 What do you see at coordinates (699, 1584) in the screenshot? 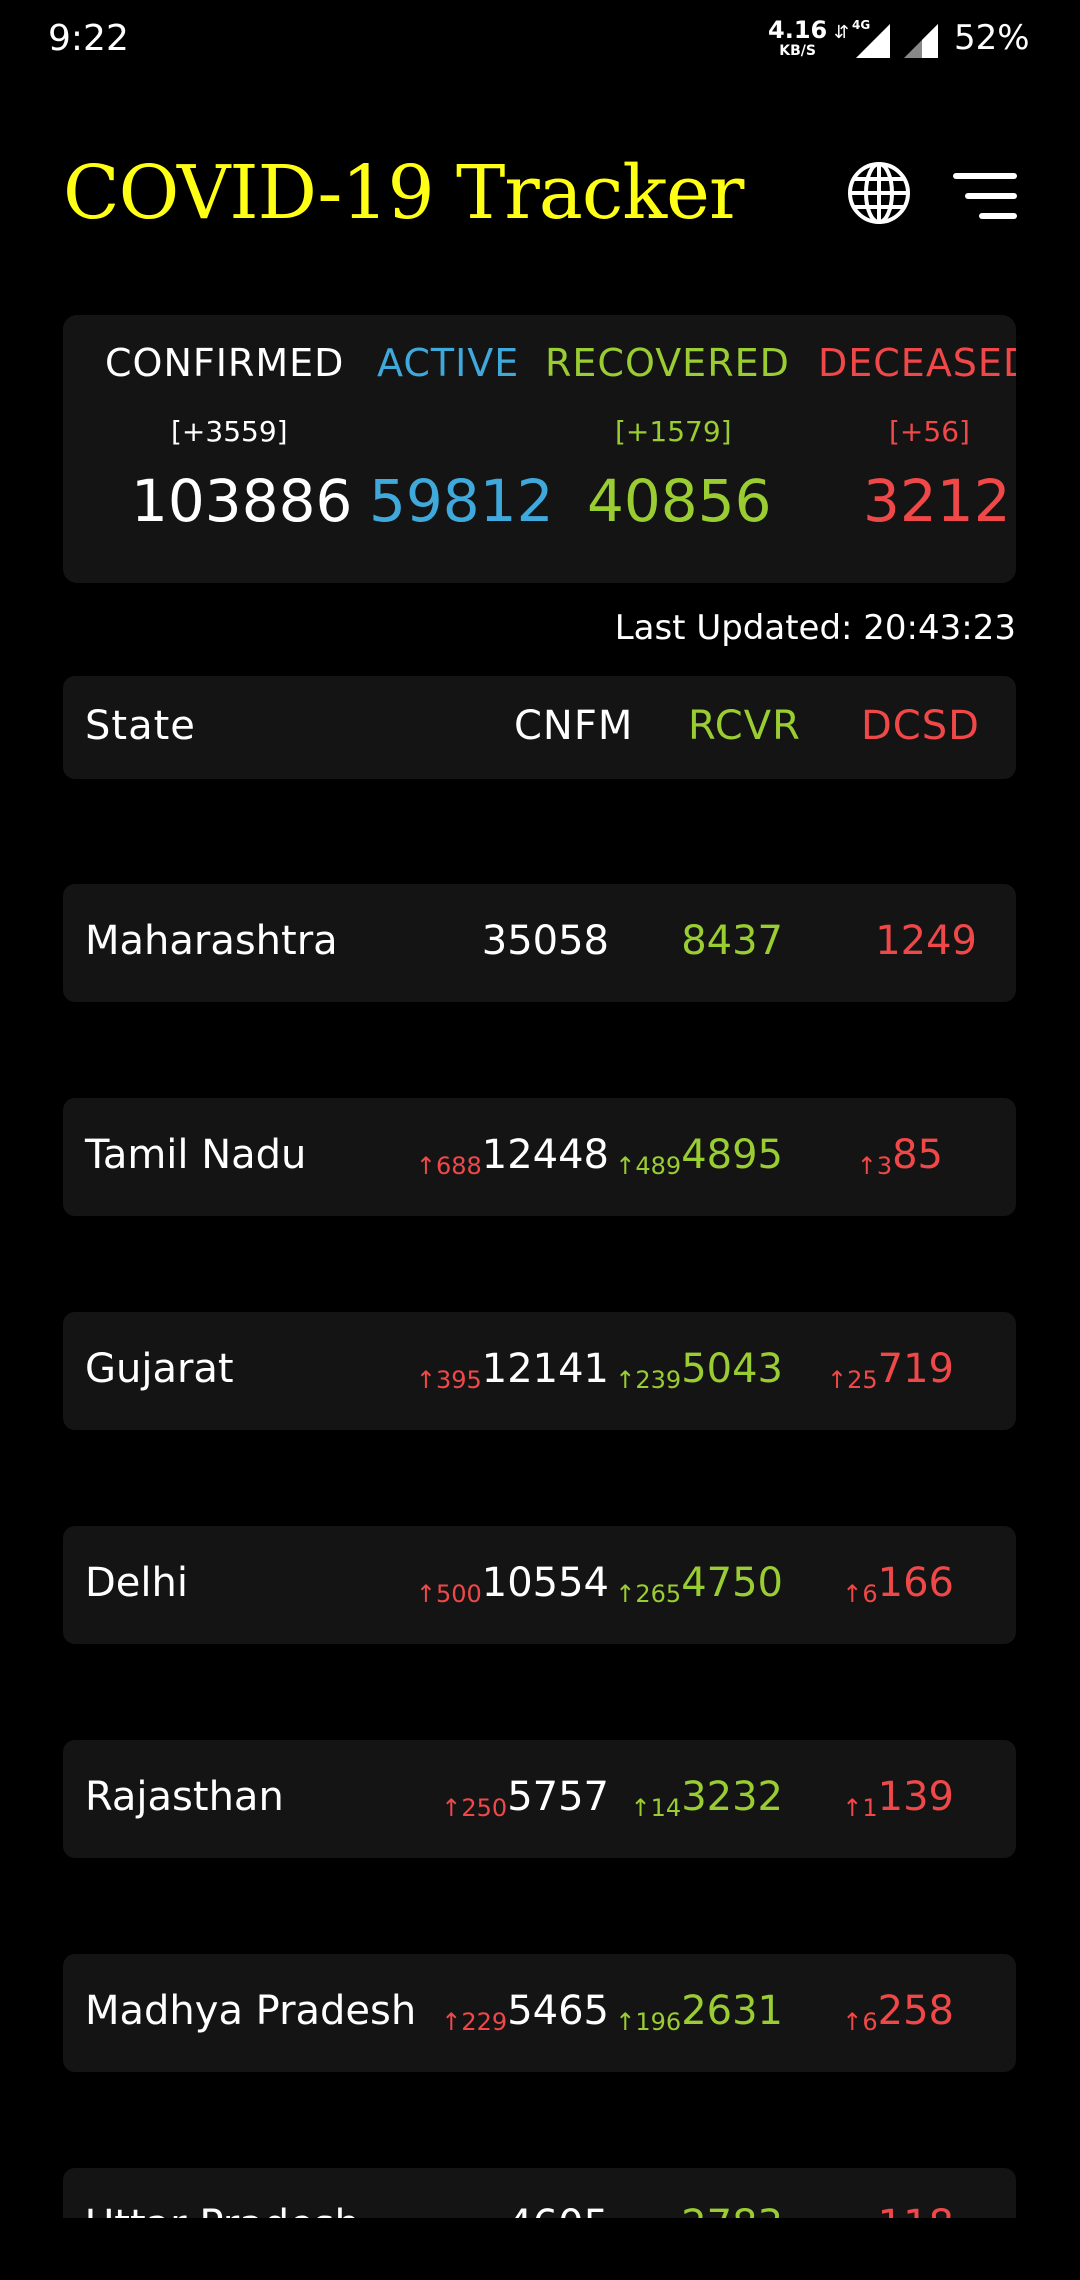
I see `rcvr-cell: ↑2654750` at bounding box center [699, 1584].